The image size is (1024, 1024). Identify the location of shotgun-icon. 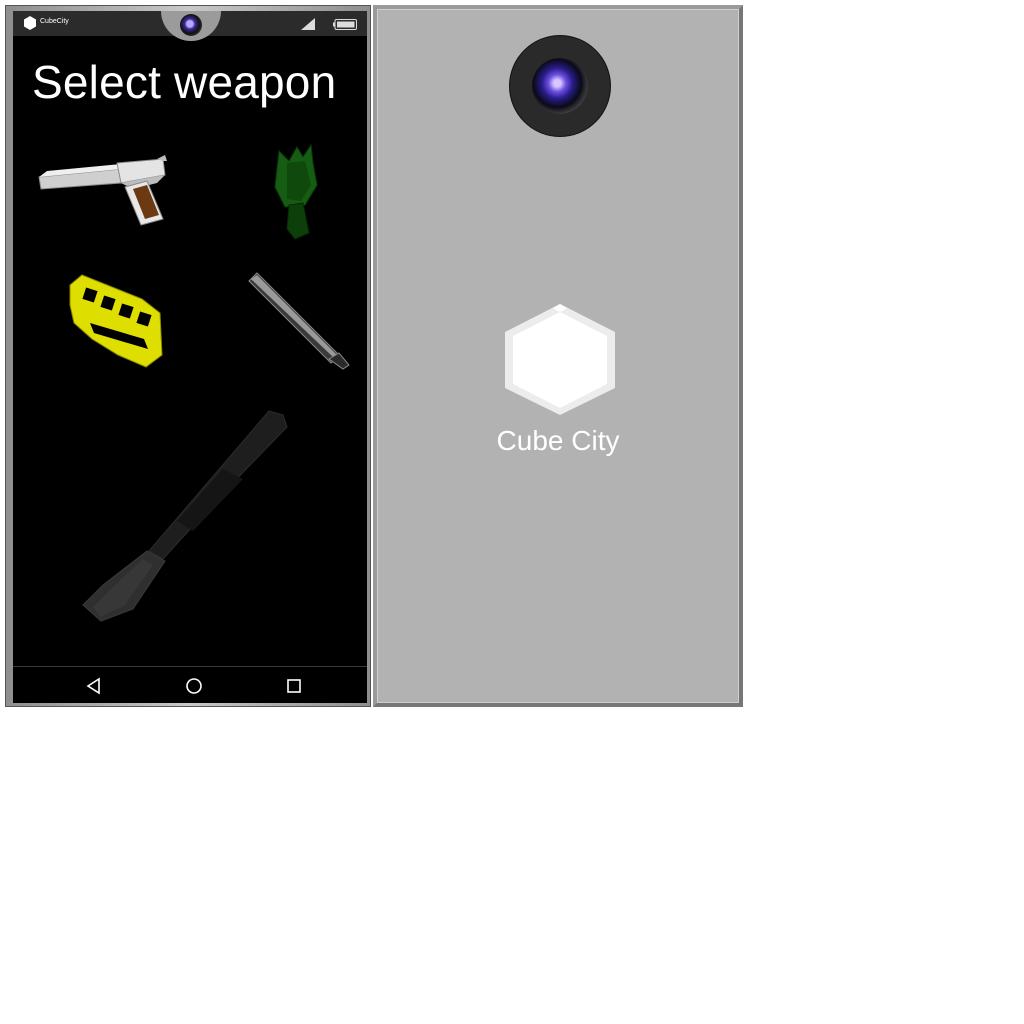
(185, 516).